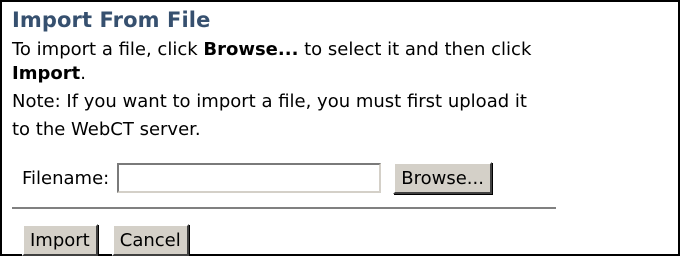  Describe the element at coordinates (415, 49) in the screenshot. I see `instruction-text: to select it and then click` at that location.